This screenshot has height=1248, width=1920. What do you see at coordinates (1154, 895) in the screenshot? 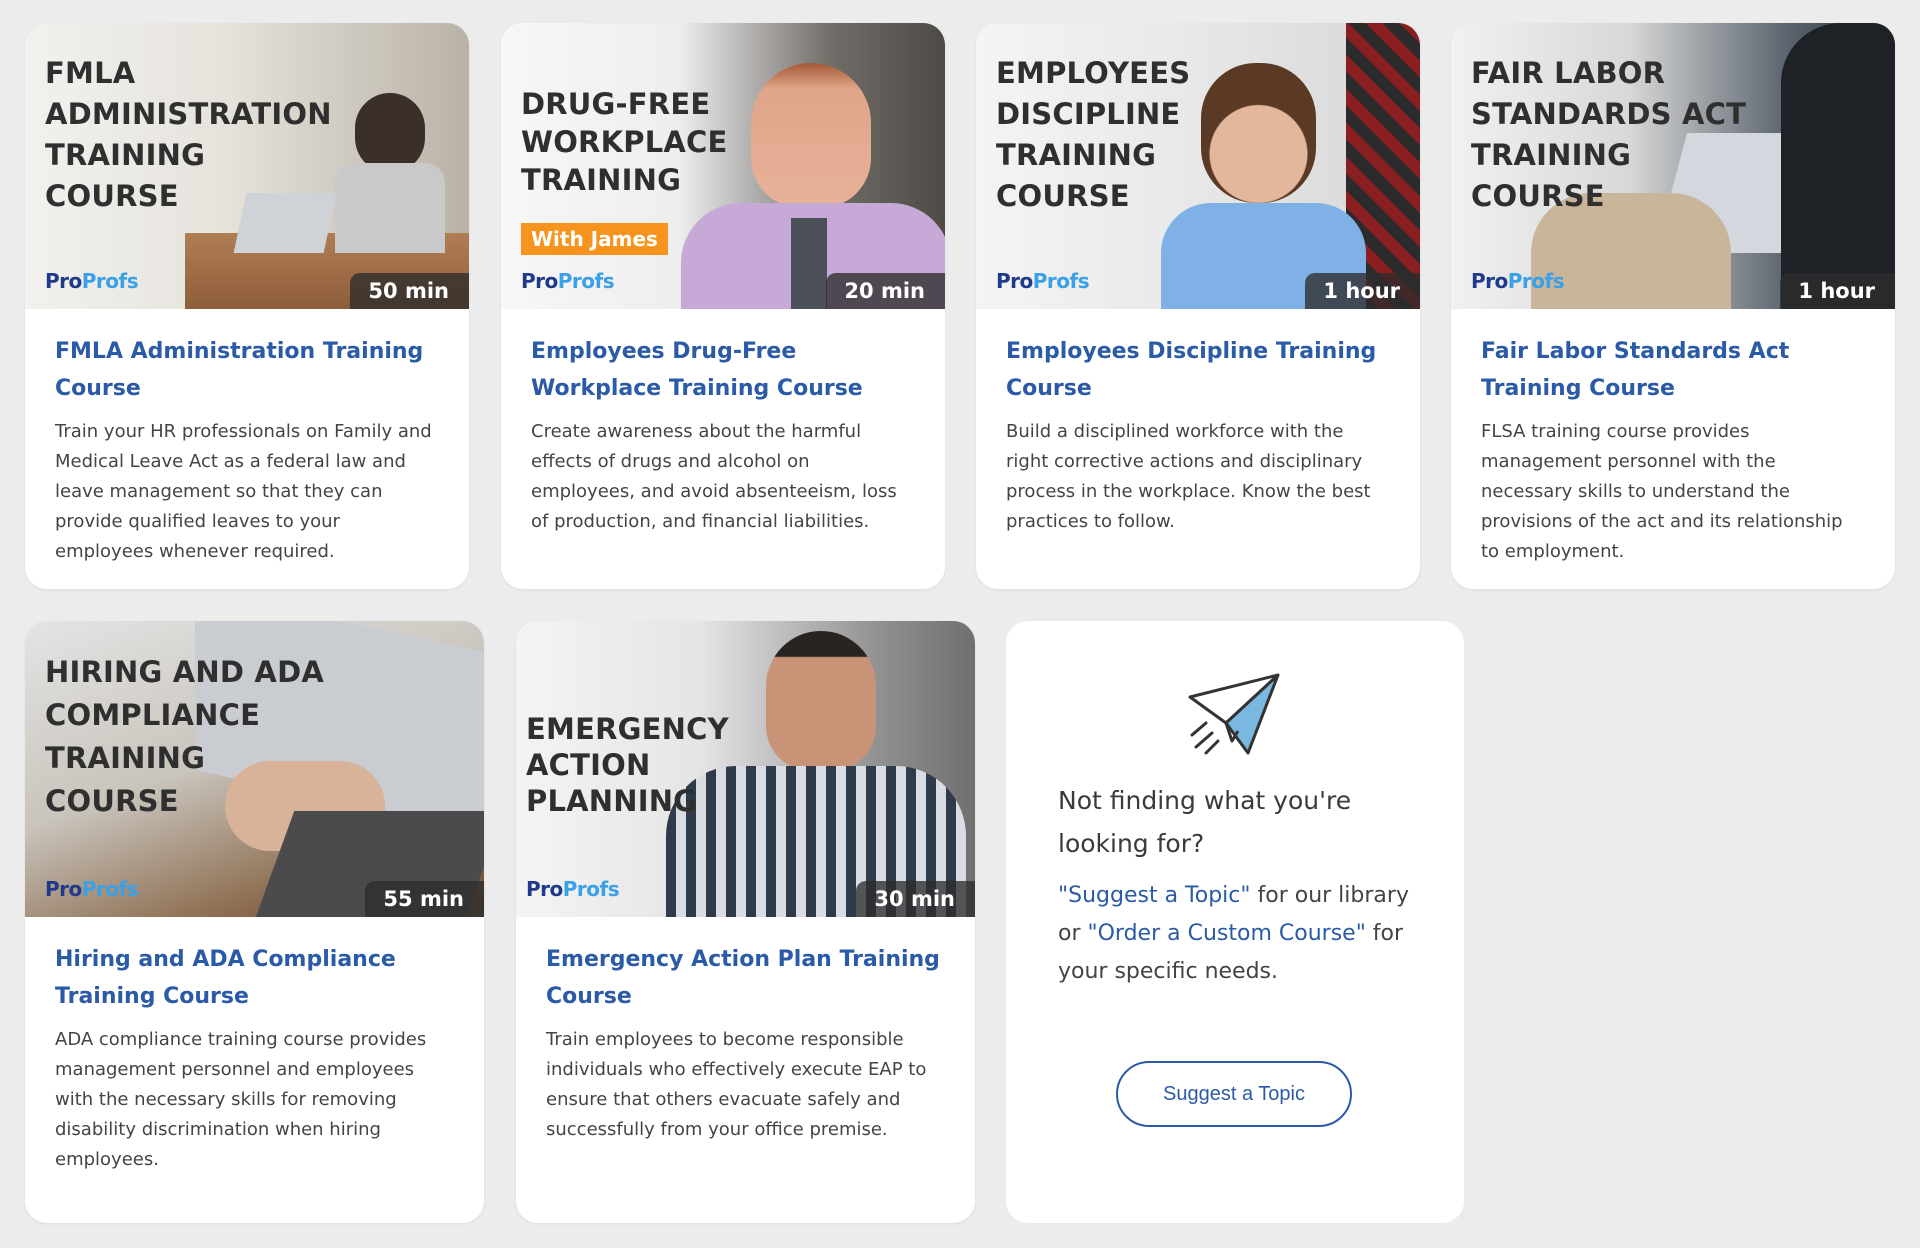
I see `suggest-topic-link: "Suggest a Topic"` at bounding box center [1154, 895].